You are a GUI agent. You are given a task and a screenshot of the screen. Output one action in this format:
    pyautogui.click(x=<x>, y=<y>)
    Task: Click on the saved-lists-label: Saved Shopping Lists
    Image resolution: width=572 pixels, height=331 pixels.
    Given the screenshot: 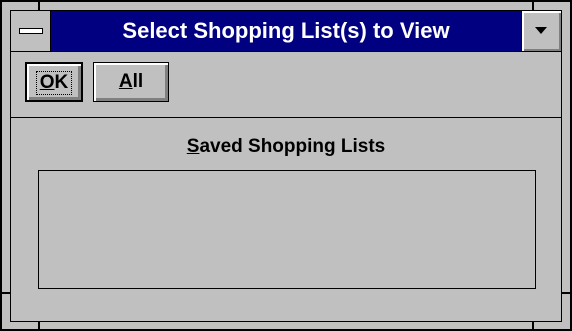 What is the action you would take?
    pyautogui.click(x=286, y=147)
    